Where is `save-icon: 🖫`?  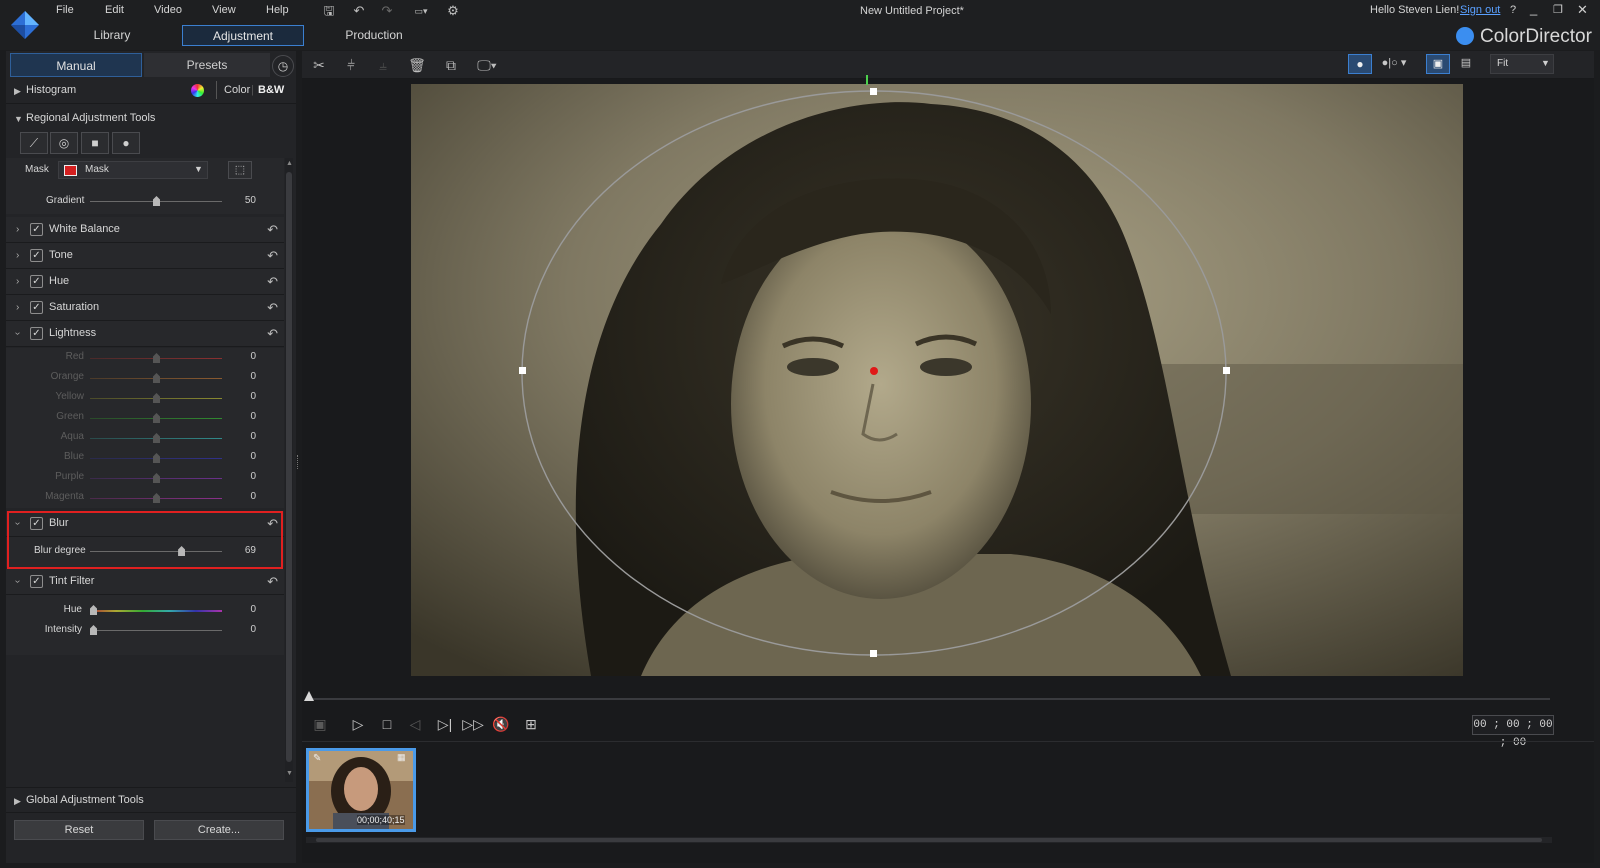 save-icon: 🖫 is located at coordinates (329, 11).